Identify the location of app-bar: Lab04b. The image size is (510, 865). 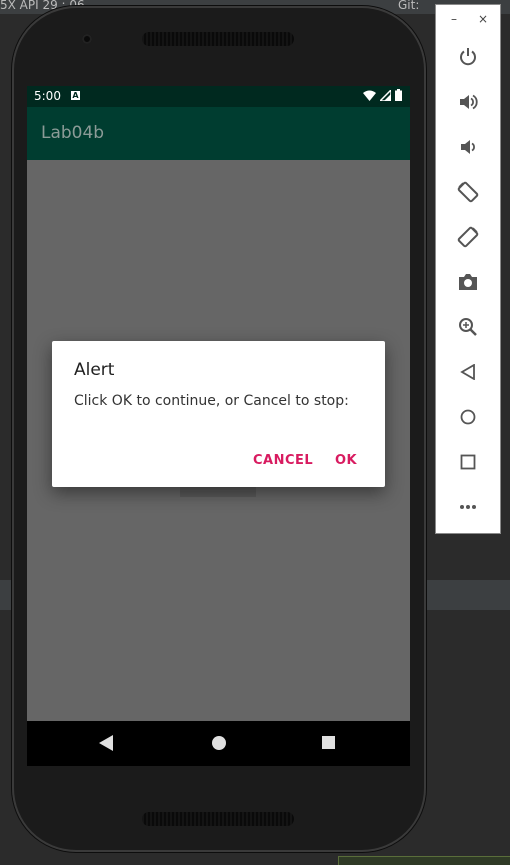
(218, 133).